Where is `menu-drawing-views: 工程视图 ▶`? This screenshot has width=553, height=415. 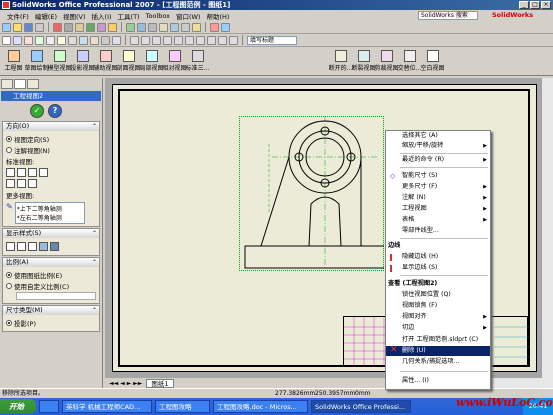
menu-drawing-views: 工程视图 ▶ is located at coordinates (438, 209).